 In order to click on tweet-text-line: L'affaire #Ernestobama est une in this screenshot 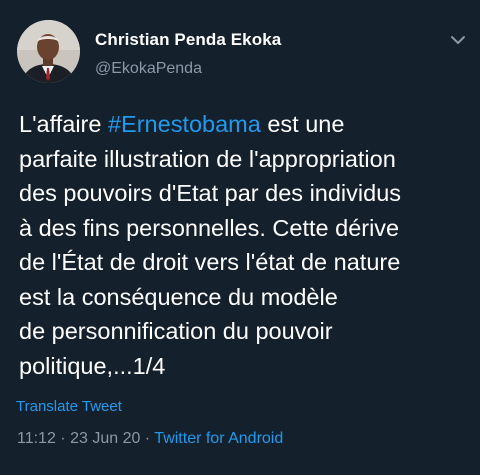, I will do `click(246, 124)`.